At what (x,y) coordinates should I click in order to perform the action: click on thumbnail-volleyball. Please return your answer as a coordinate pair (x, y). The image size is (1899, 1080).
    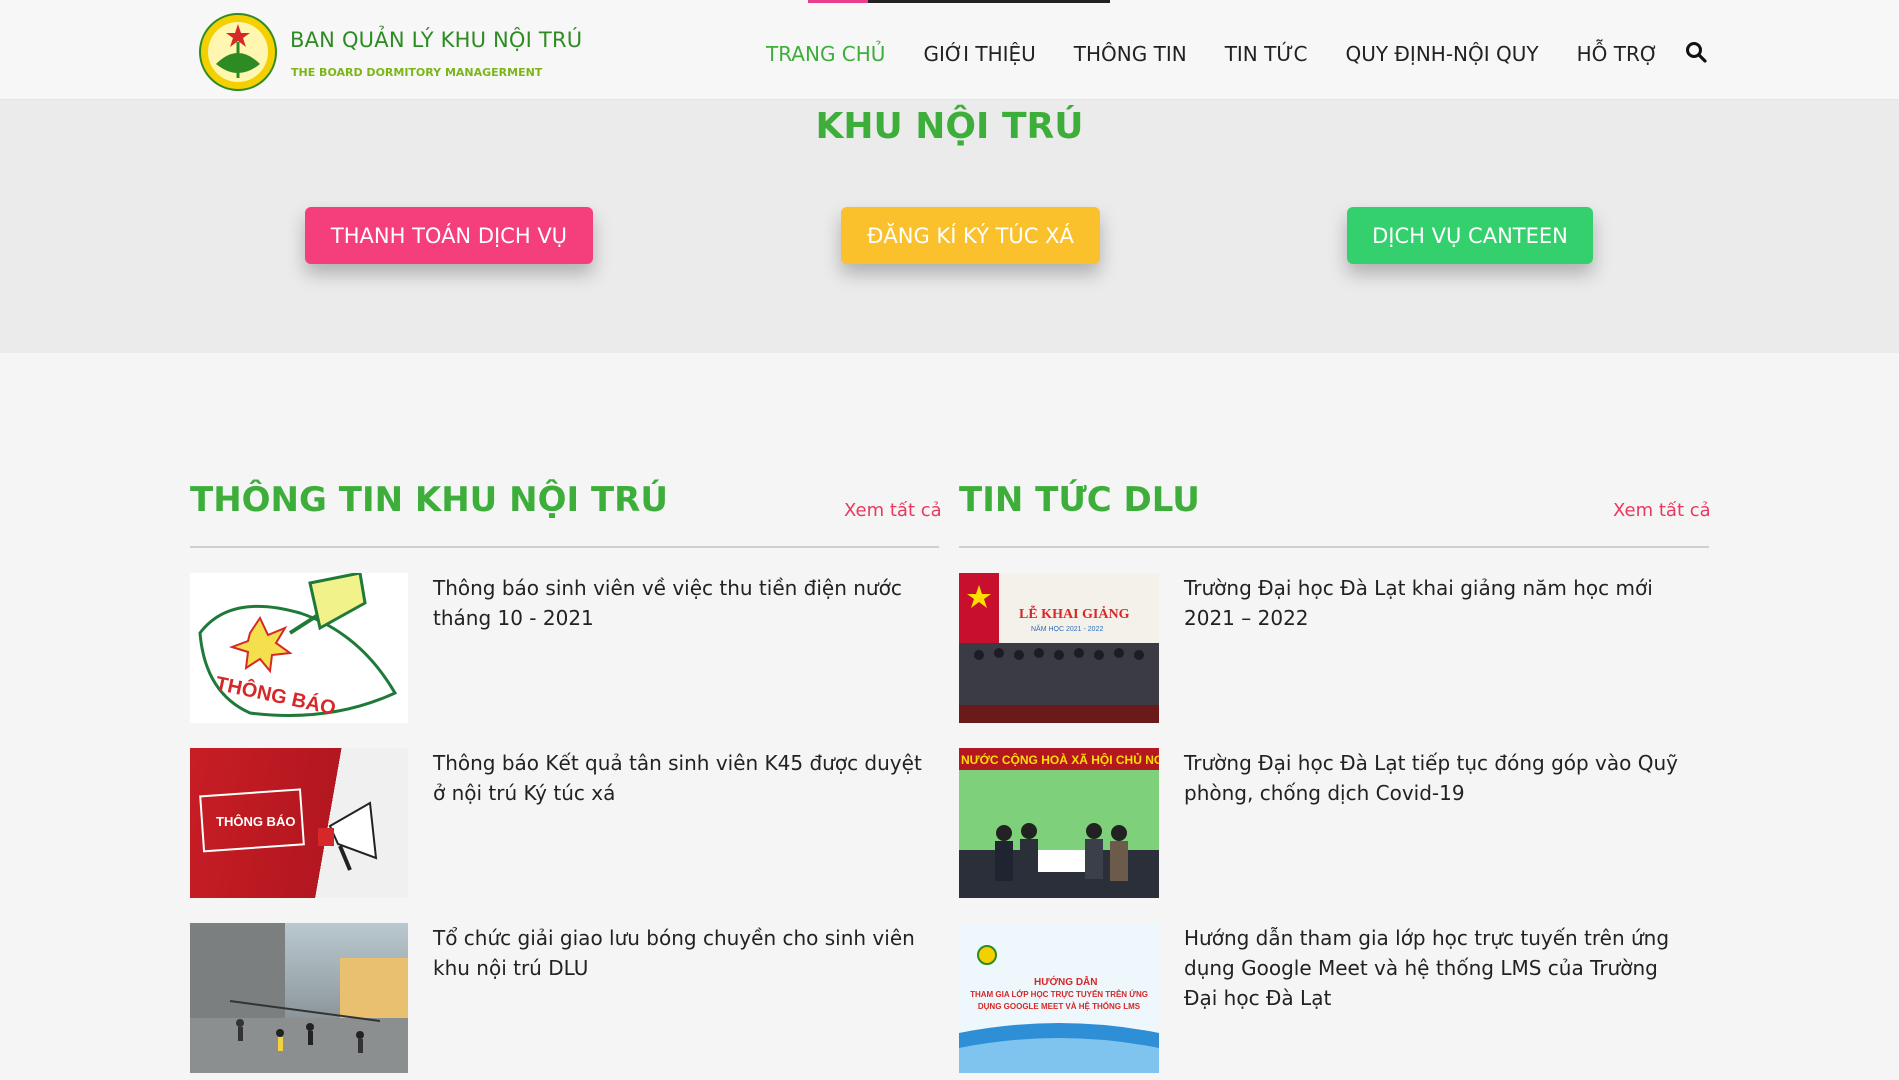
    Looking at the image, I should click on (299, 998).